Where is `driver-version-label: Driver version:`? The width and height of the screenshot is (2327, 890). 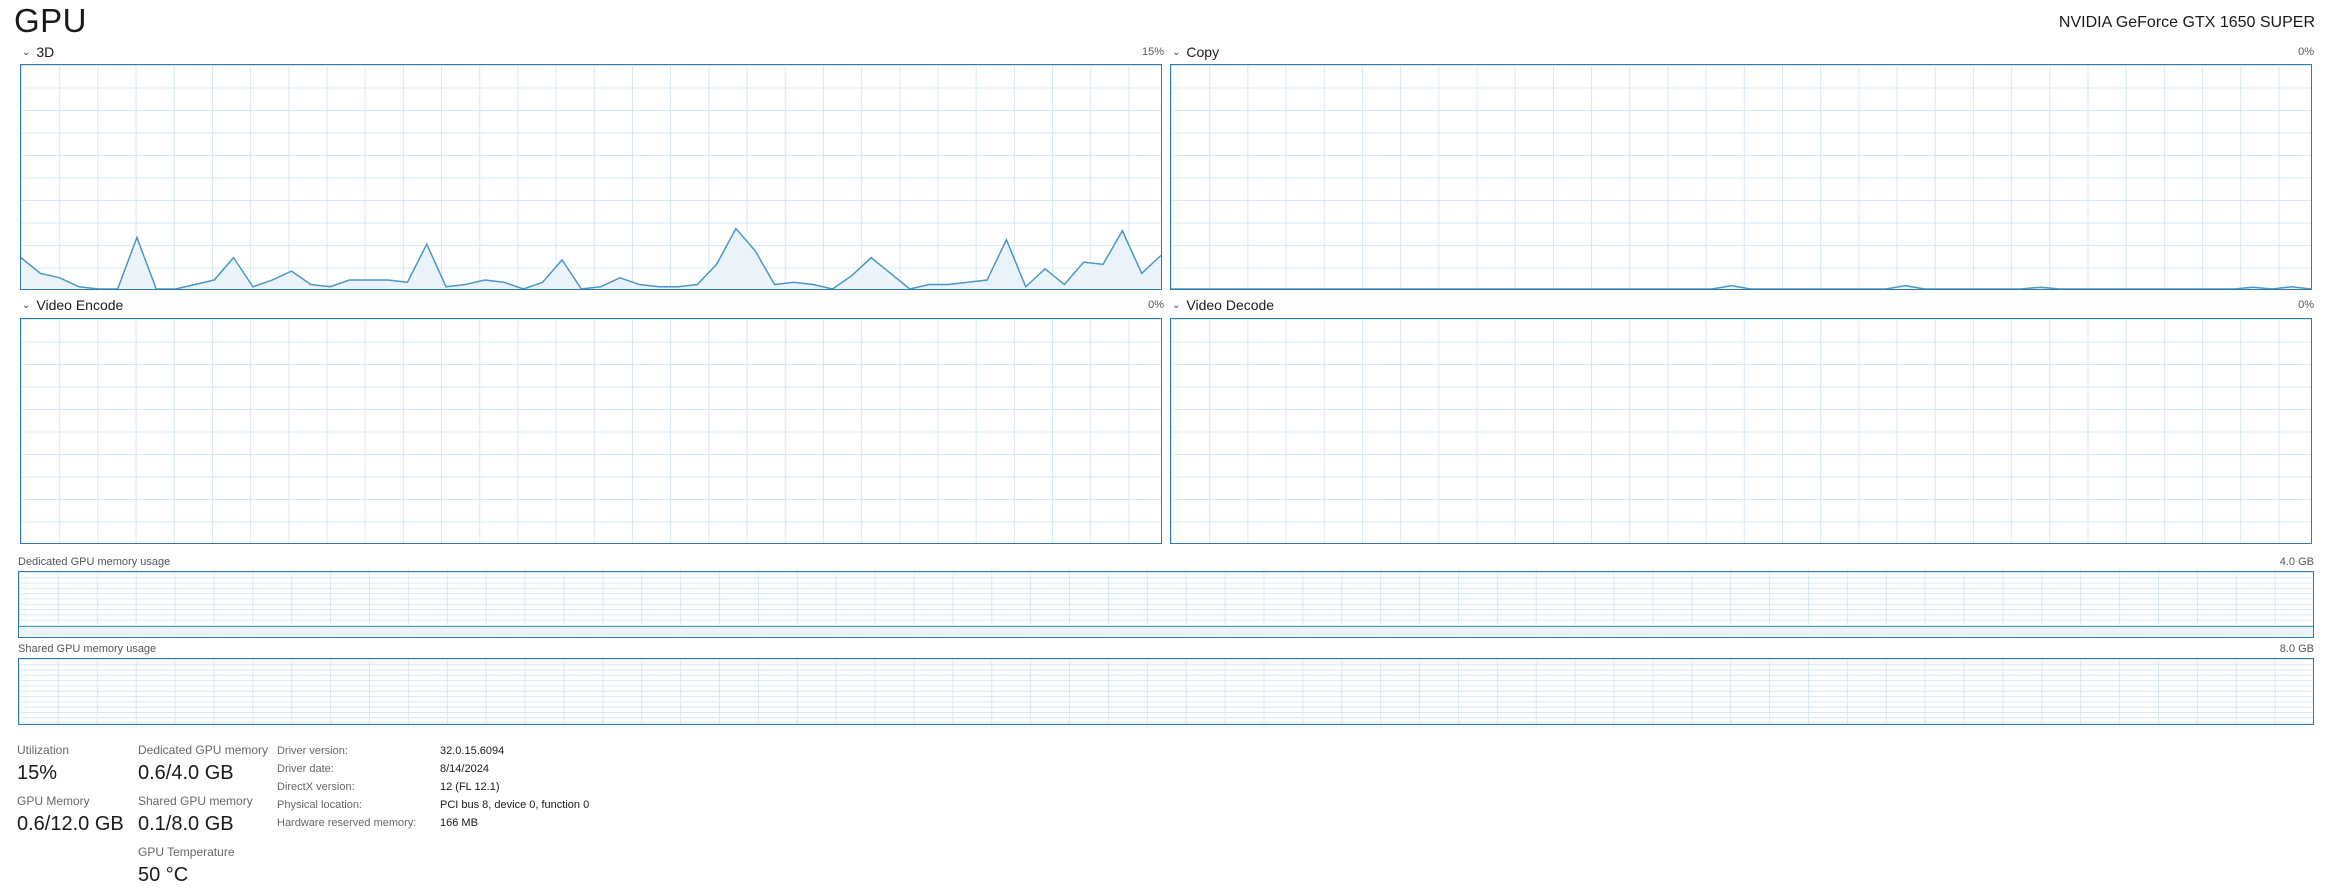 driver-version-label: Driver version: is located at coordinates (312, 751).